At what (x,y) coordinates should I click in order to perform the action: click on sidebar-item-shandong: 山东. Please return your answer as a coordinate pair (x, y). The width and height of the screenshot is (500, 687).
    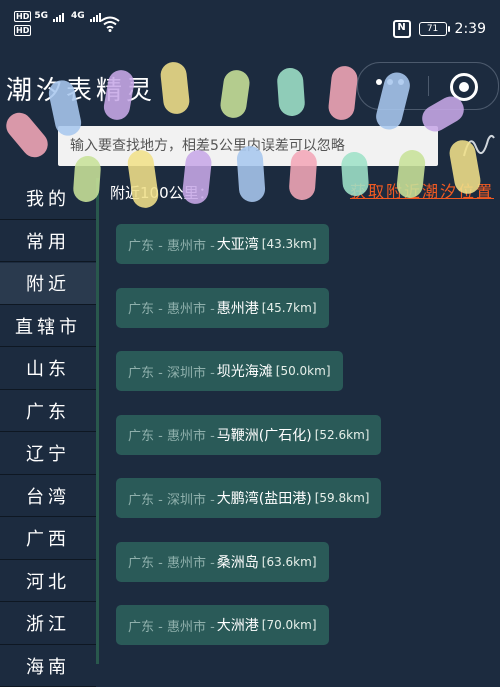
    Looking at the image, I should click on (48, 369).